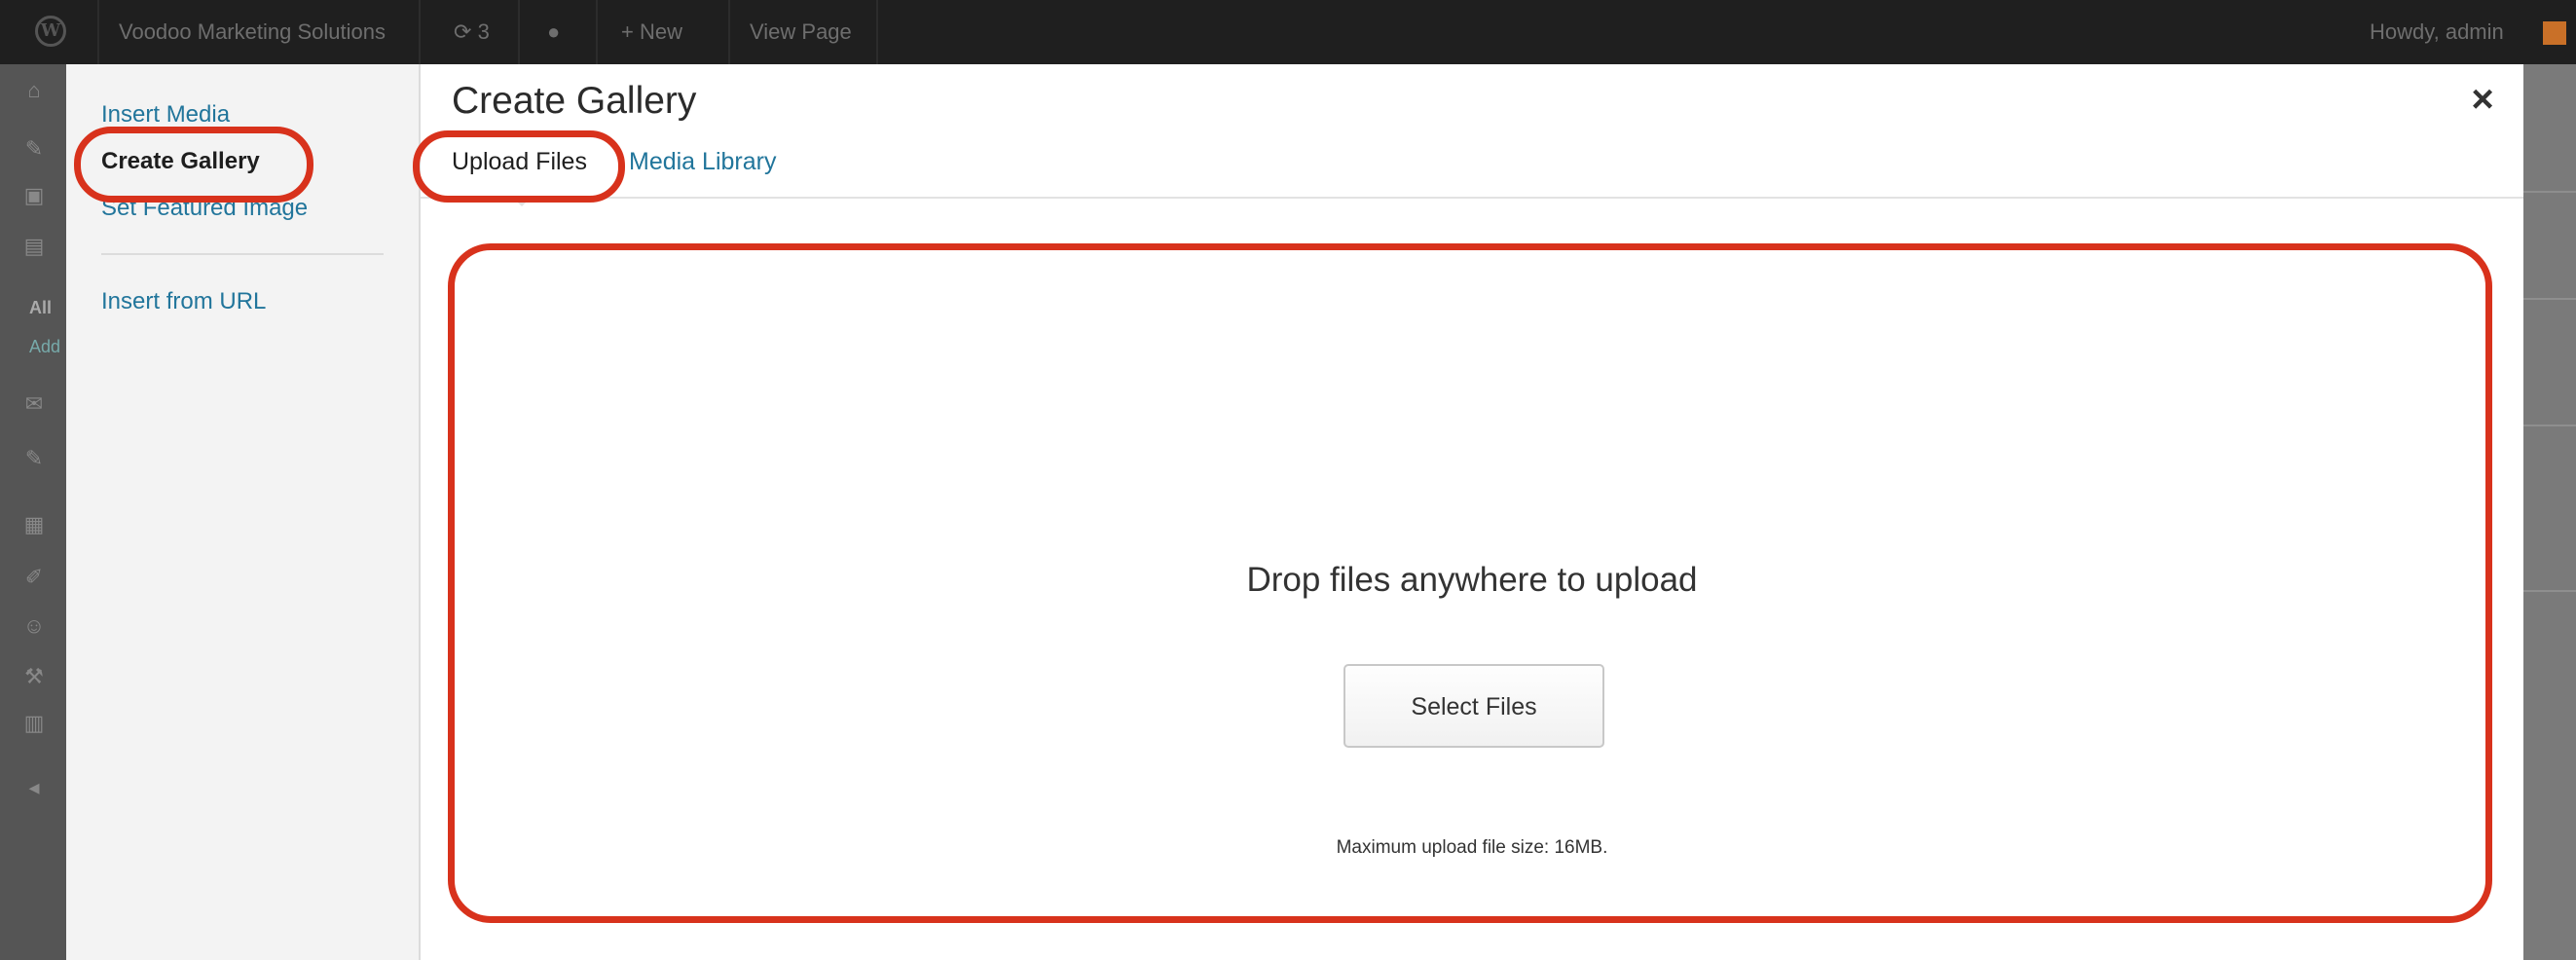 This screenshot has height=960, width=2576. What do you see at coordinates (483, 31) in the screenshot?
I see `updates-count: 3` at bounding box center [483, 31].